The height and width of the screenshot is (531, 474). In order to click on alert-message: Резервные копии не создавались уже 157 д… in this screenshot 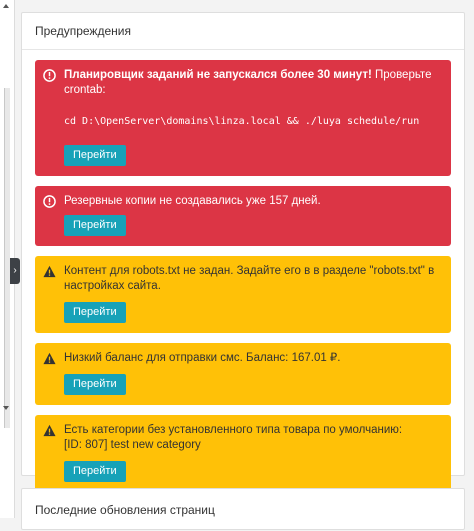, I will do `click(192, 201)`.